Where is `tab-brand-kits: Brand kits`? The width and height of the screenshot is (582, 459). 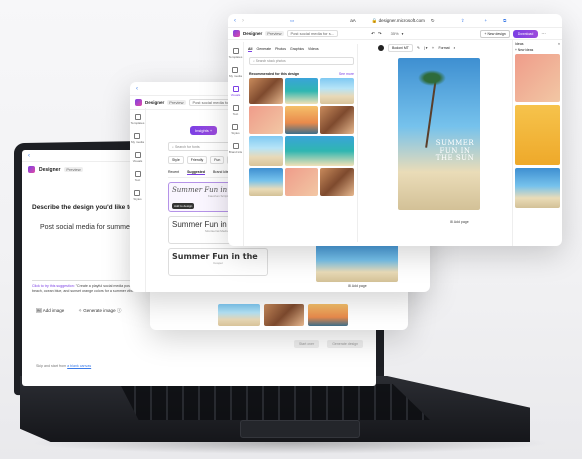 tab-brand-kits: Brand kits is located at coordinates (221, 172).